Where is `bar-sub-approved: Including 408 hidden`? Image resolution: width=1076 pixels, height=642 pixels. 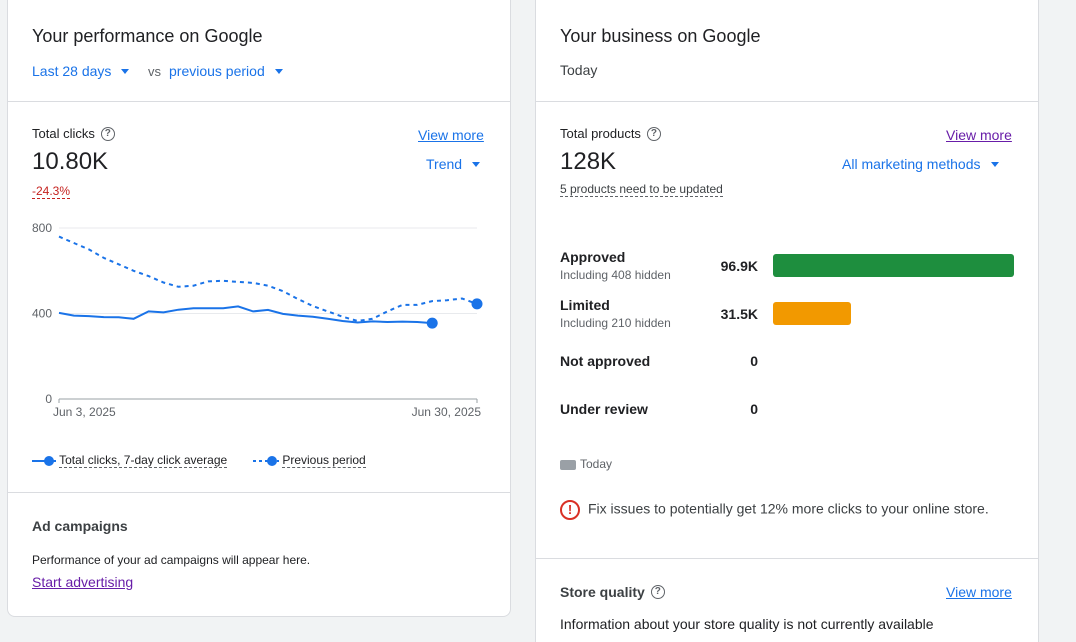 bar-sub-approved: Including 408 hidden is located at coordinates (615, 275).